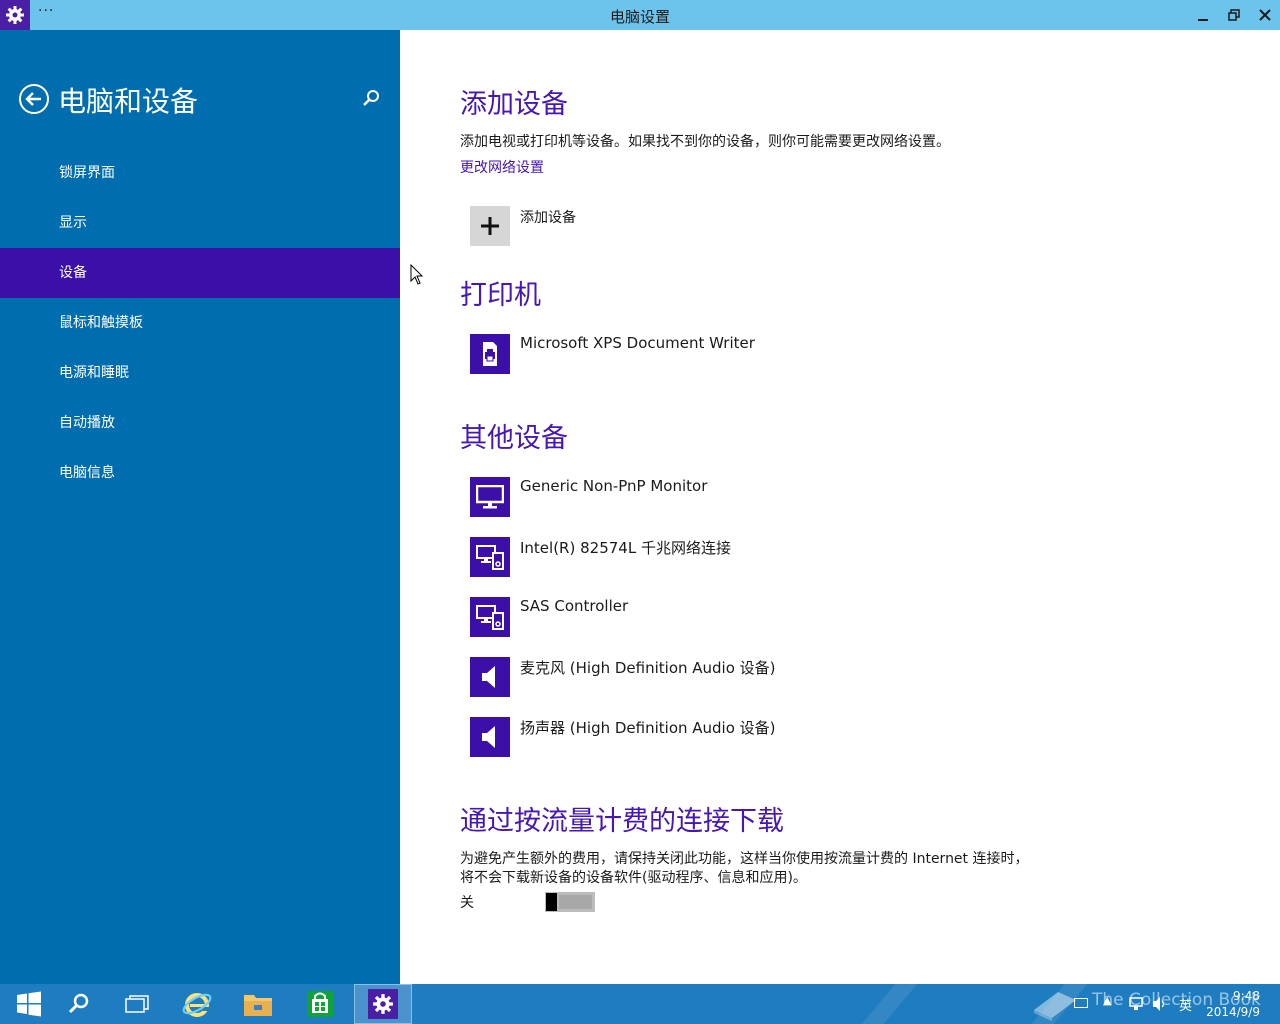 Image resolution: width=1280 pixels, height=1024 pixels. I want to click on task-view-button, so click(137, 1004).